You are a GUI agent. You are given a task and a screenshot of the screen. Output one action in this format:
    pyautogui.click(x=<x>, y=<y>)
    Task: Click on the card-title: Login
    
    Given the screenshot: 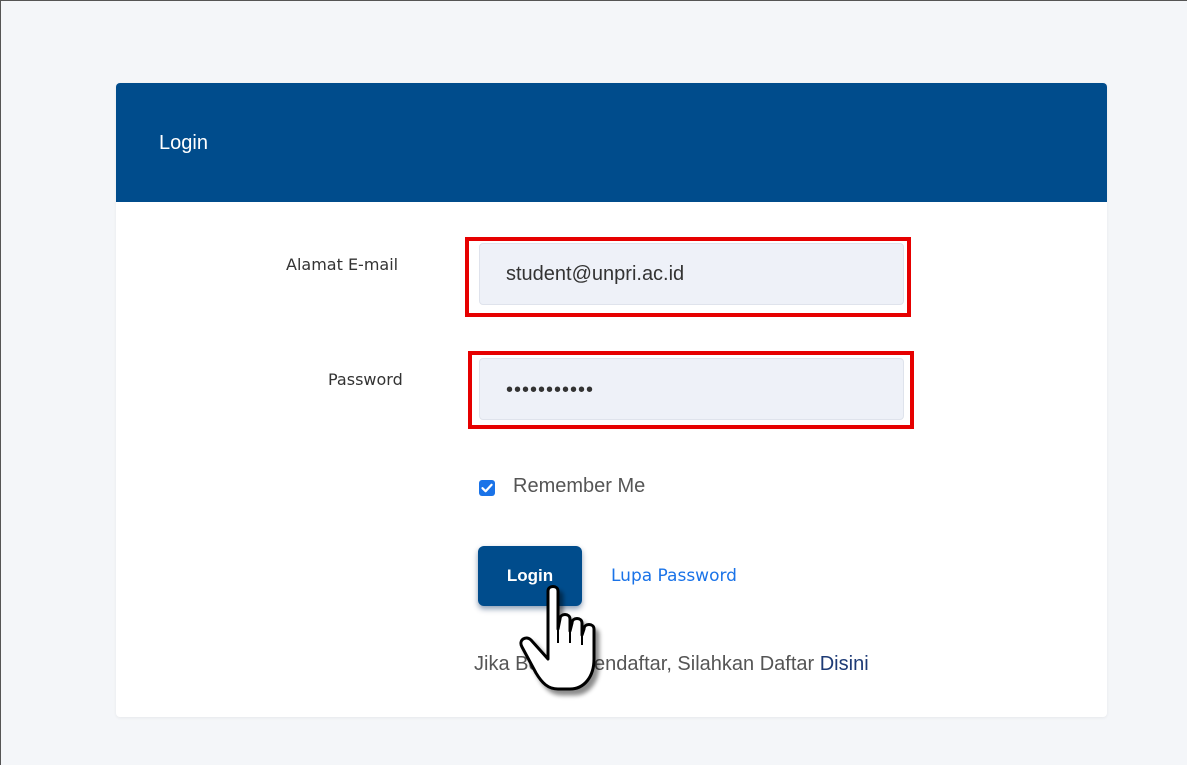 What is the action you would take?
    pyautogui.click(x=183, y=143)
    